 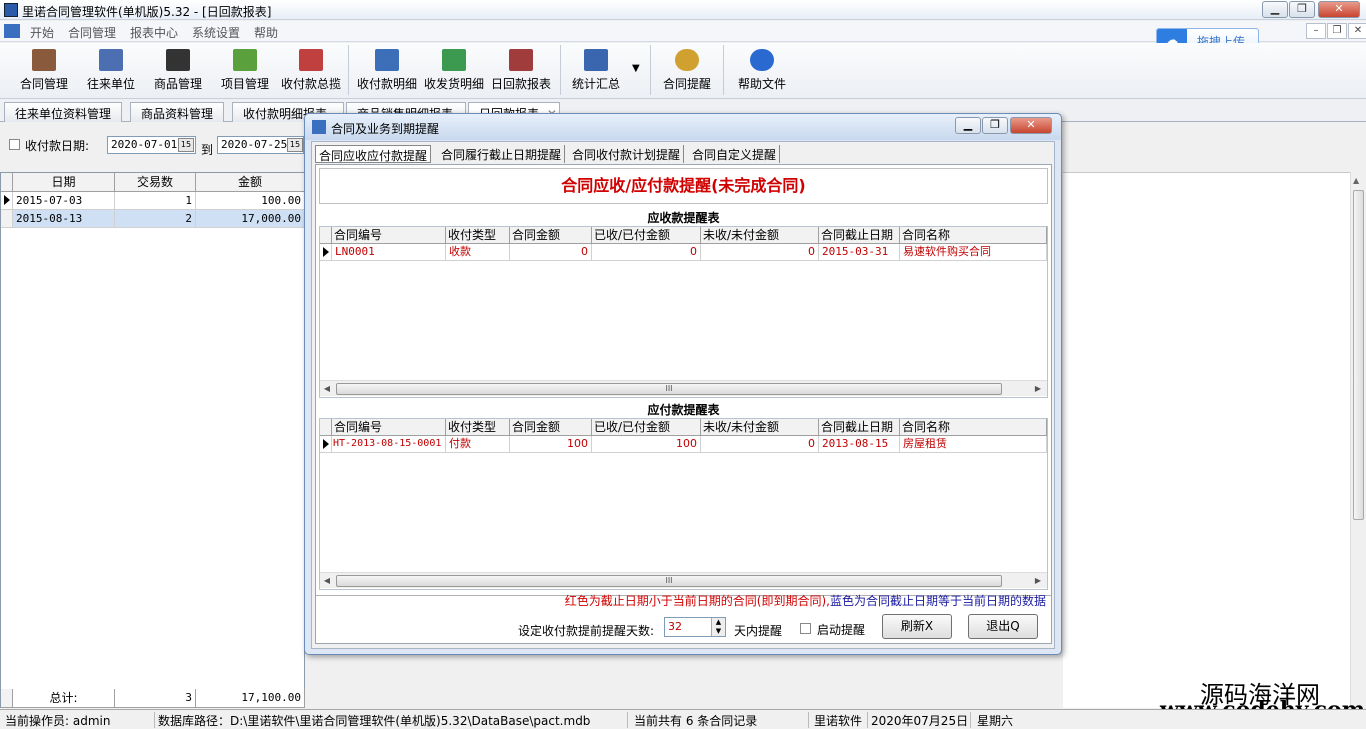 What do you see at coordinates (64, 219) in the screenshot?
I see `table-cell: 2015-08-13` at bounding box center [64, 219].